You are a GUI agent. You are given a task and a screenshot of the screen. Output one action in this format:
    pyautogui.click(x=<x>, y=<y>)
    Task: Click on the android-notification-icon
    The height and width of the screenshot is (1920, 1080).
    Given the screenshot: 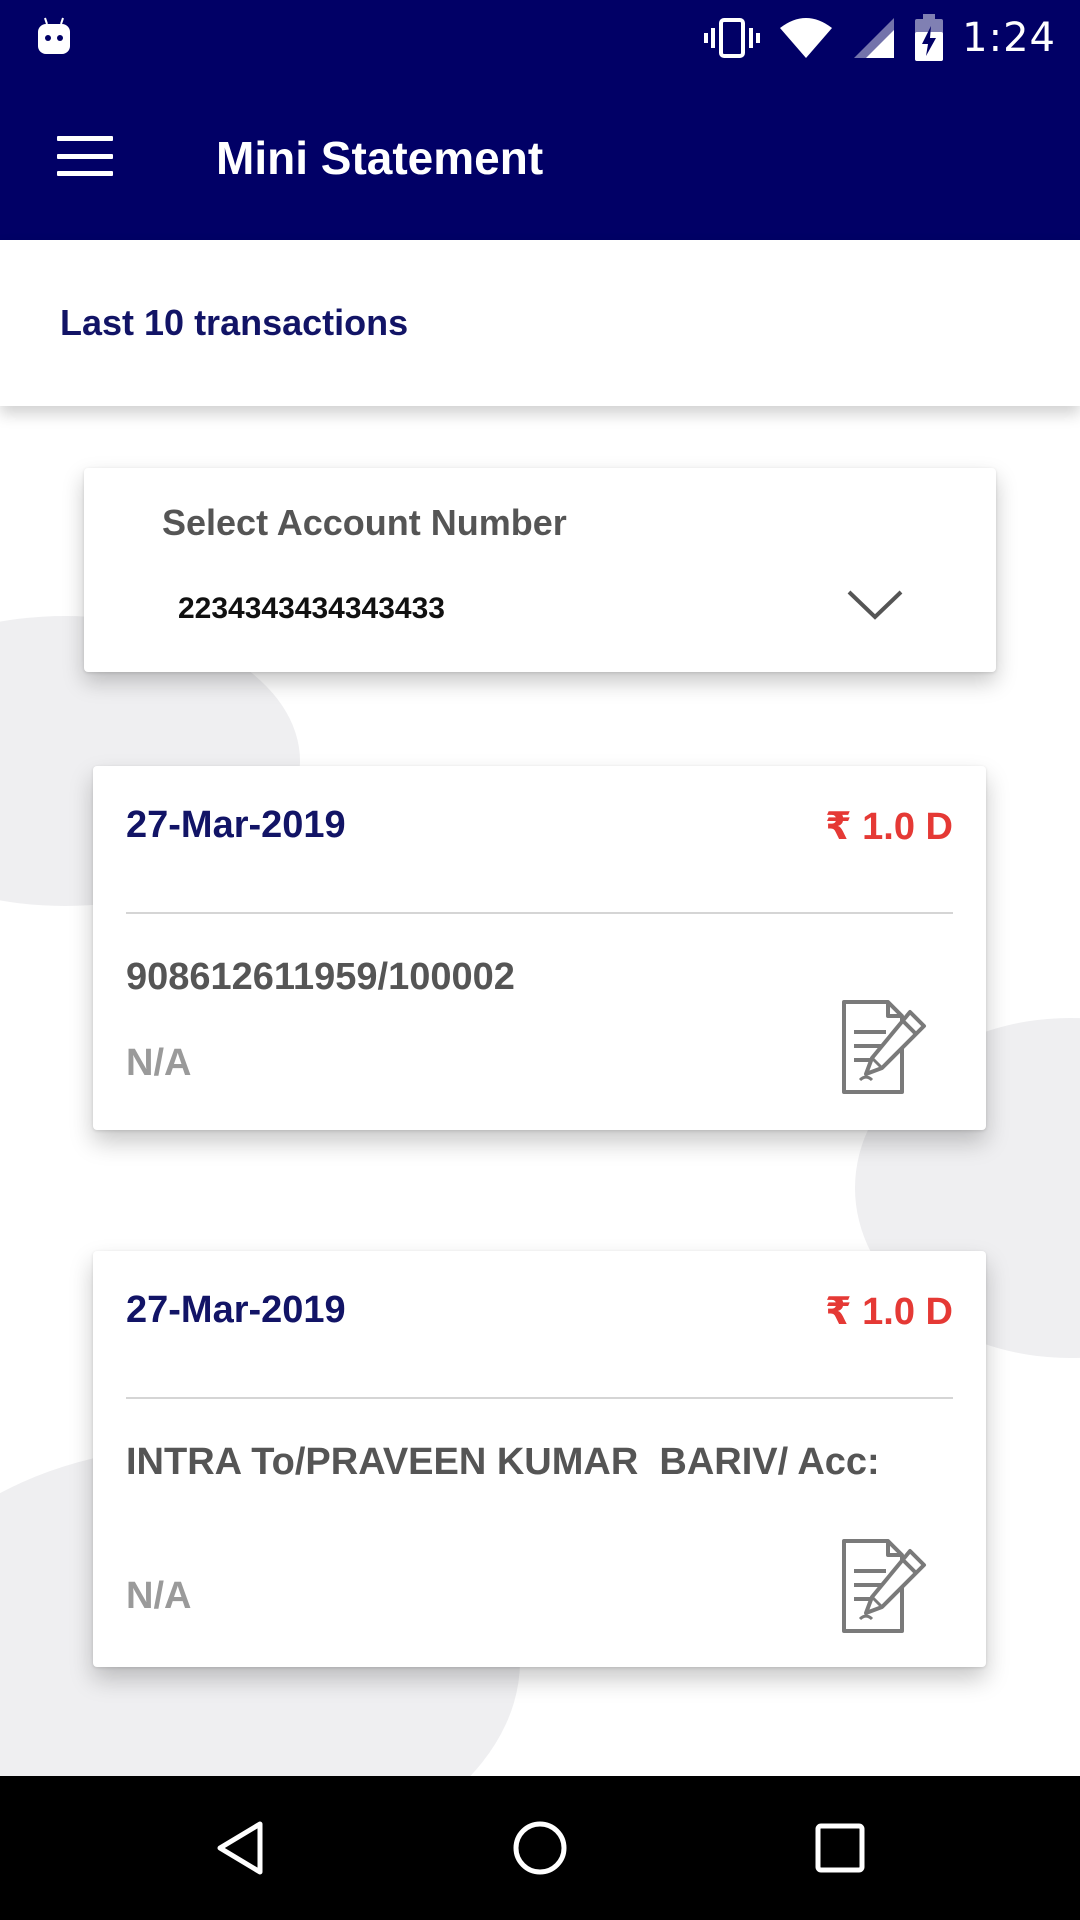 What is the action you would take?
    pyautogui.click(x=54, y=35)
    